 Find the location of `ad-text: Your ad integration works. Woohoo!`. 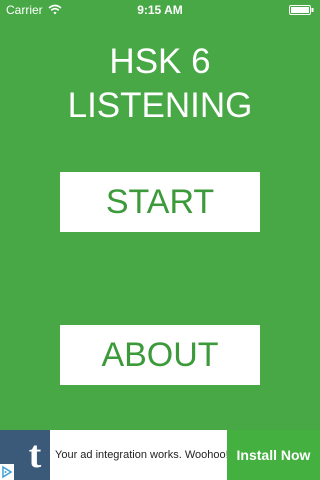

ad-text: Your ad integration works. Woohoo! is located at coordinates (142, 455).